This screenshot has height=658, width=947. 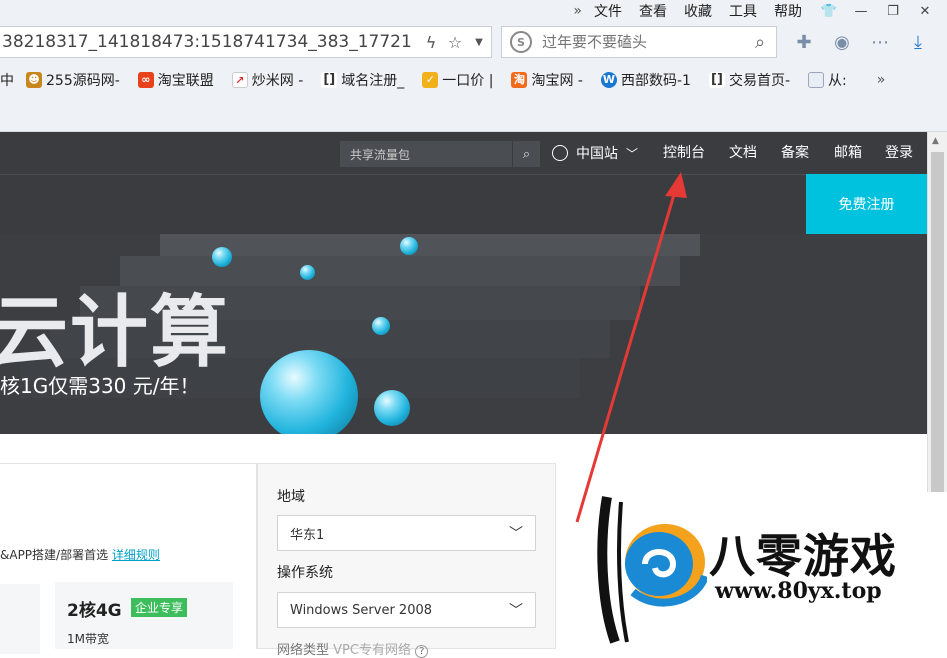 I want to click on bookmark-domain: [] 域名注册_, so click(x=362, y=80).